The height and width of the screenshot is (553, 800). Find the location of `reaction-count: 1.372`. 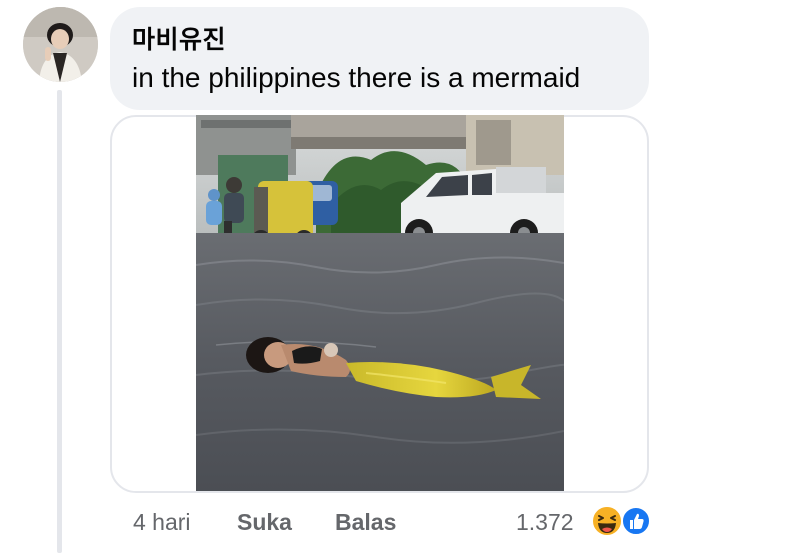

reaction-count: 1.372 is located at coordinates (545, 522).